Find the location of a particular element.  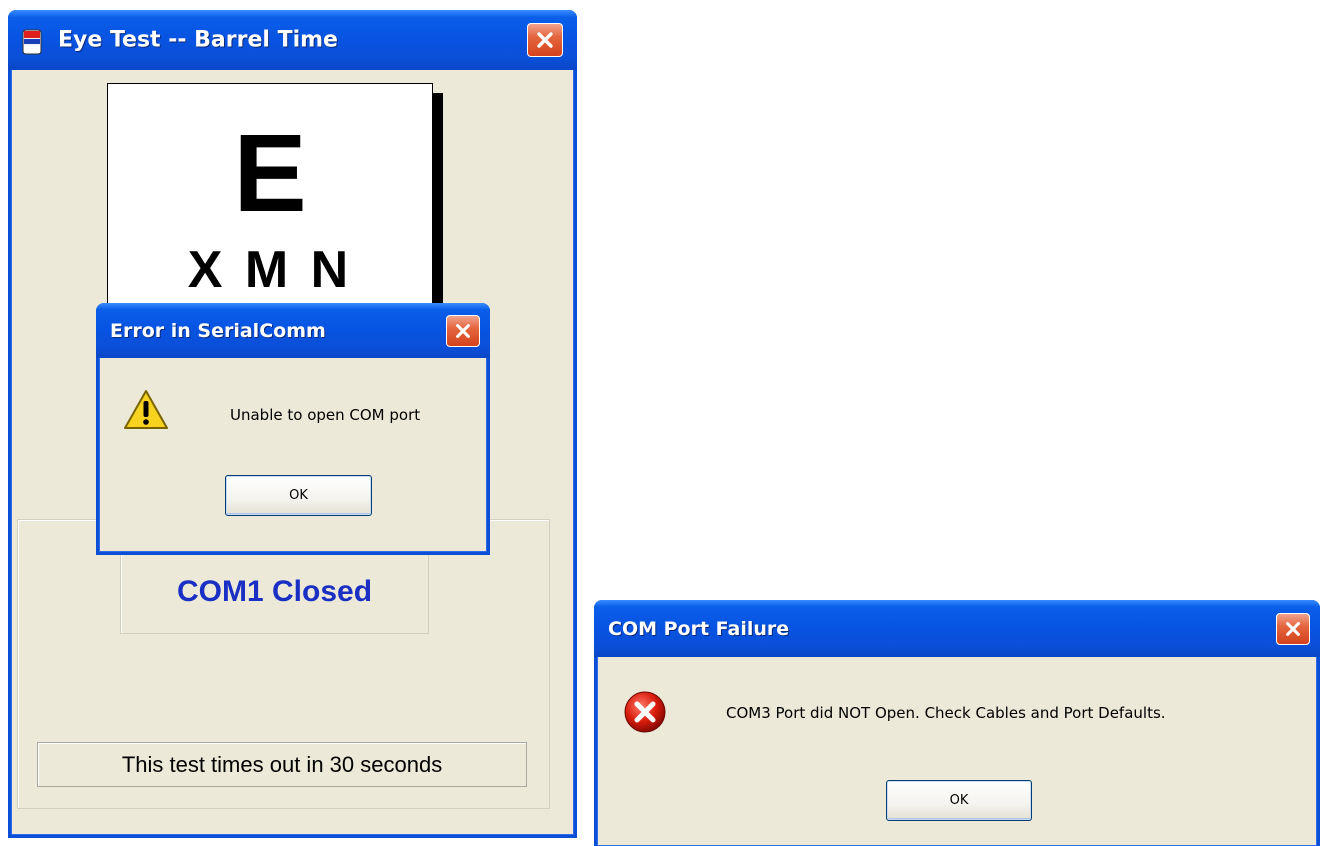

serialcomm-ok-button: OK is located at coordinates (298, 495).